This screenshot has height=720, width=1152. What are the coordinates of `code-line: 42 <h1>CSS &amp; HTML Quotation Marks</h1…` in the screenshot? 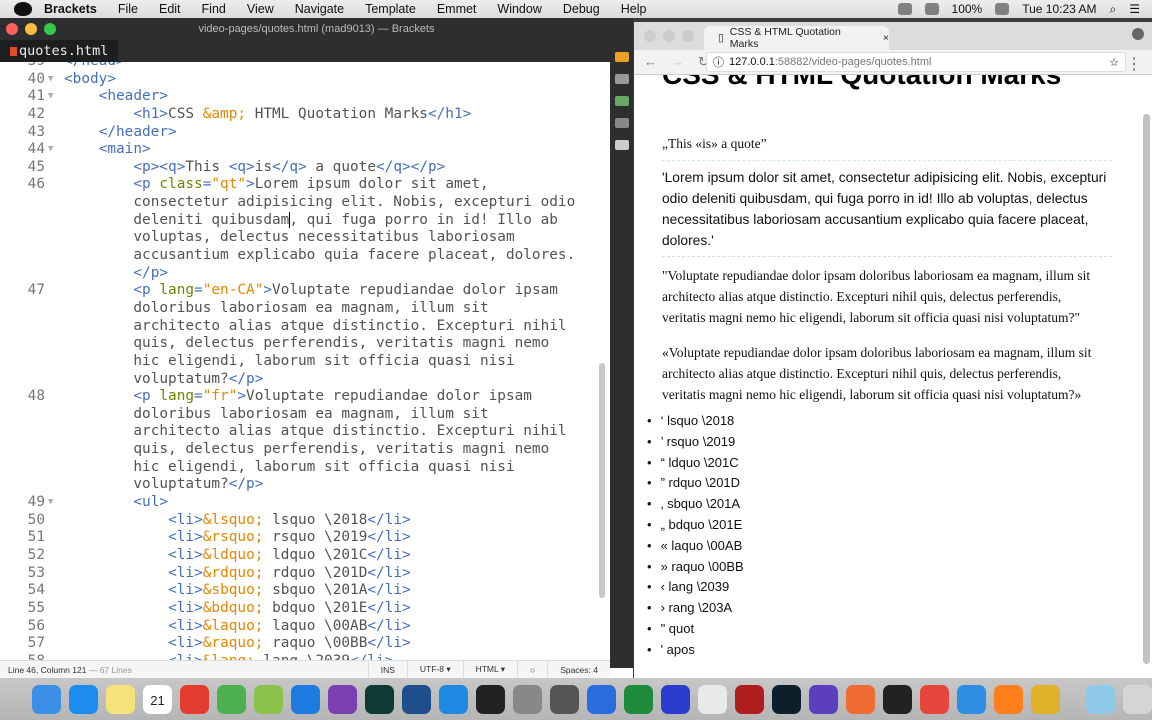 It's located at (300, 115).